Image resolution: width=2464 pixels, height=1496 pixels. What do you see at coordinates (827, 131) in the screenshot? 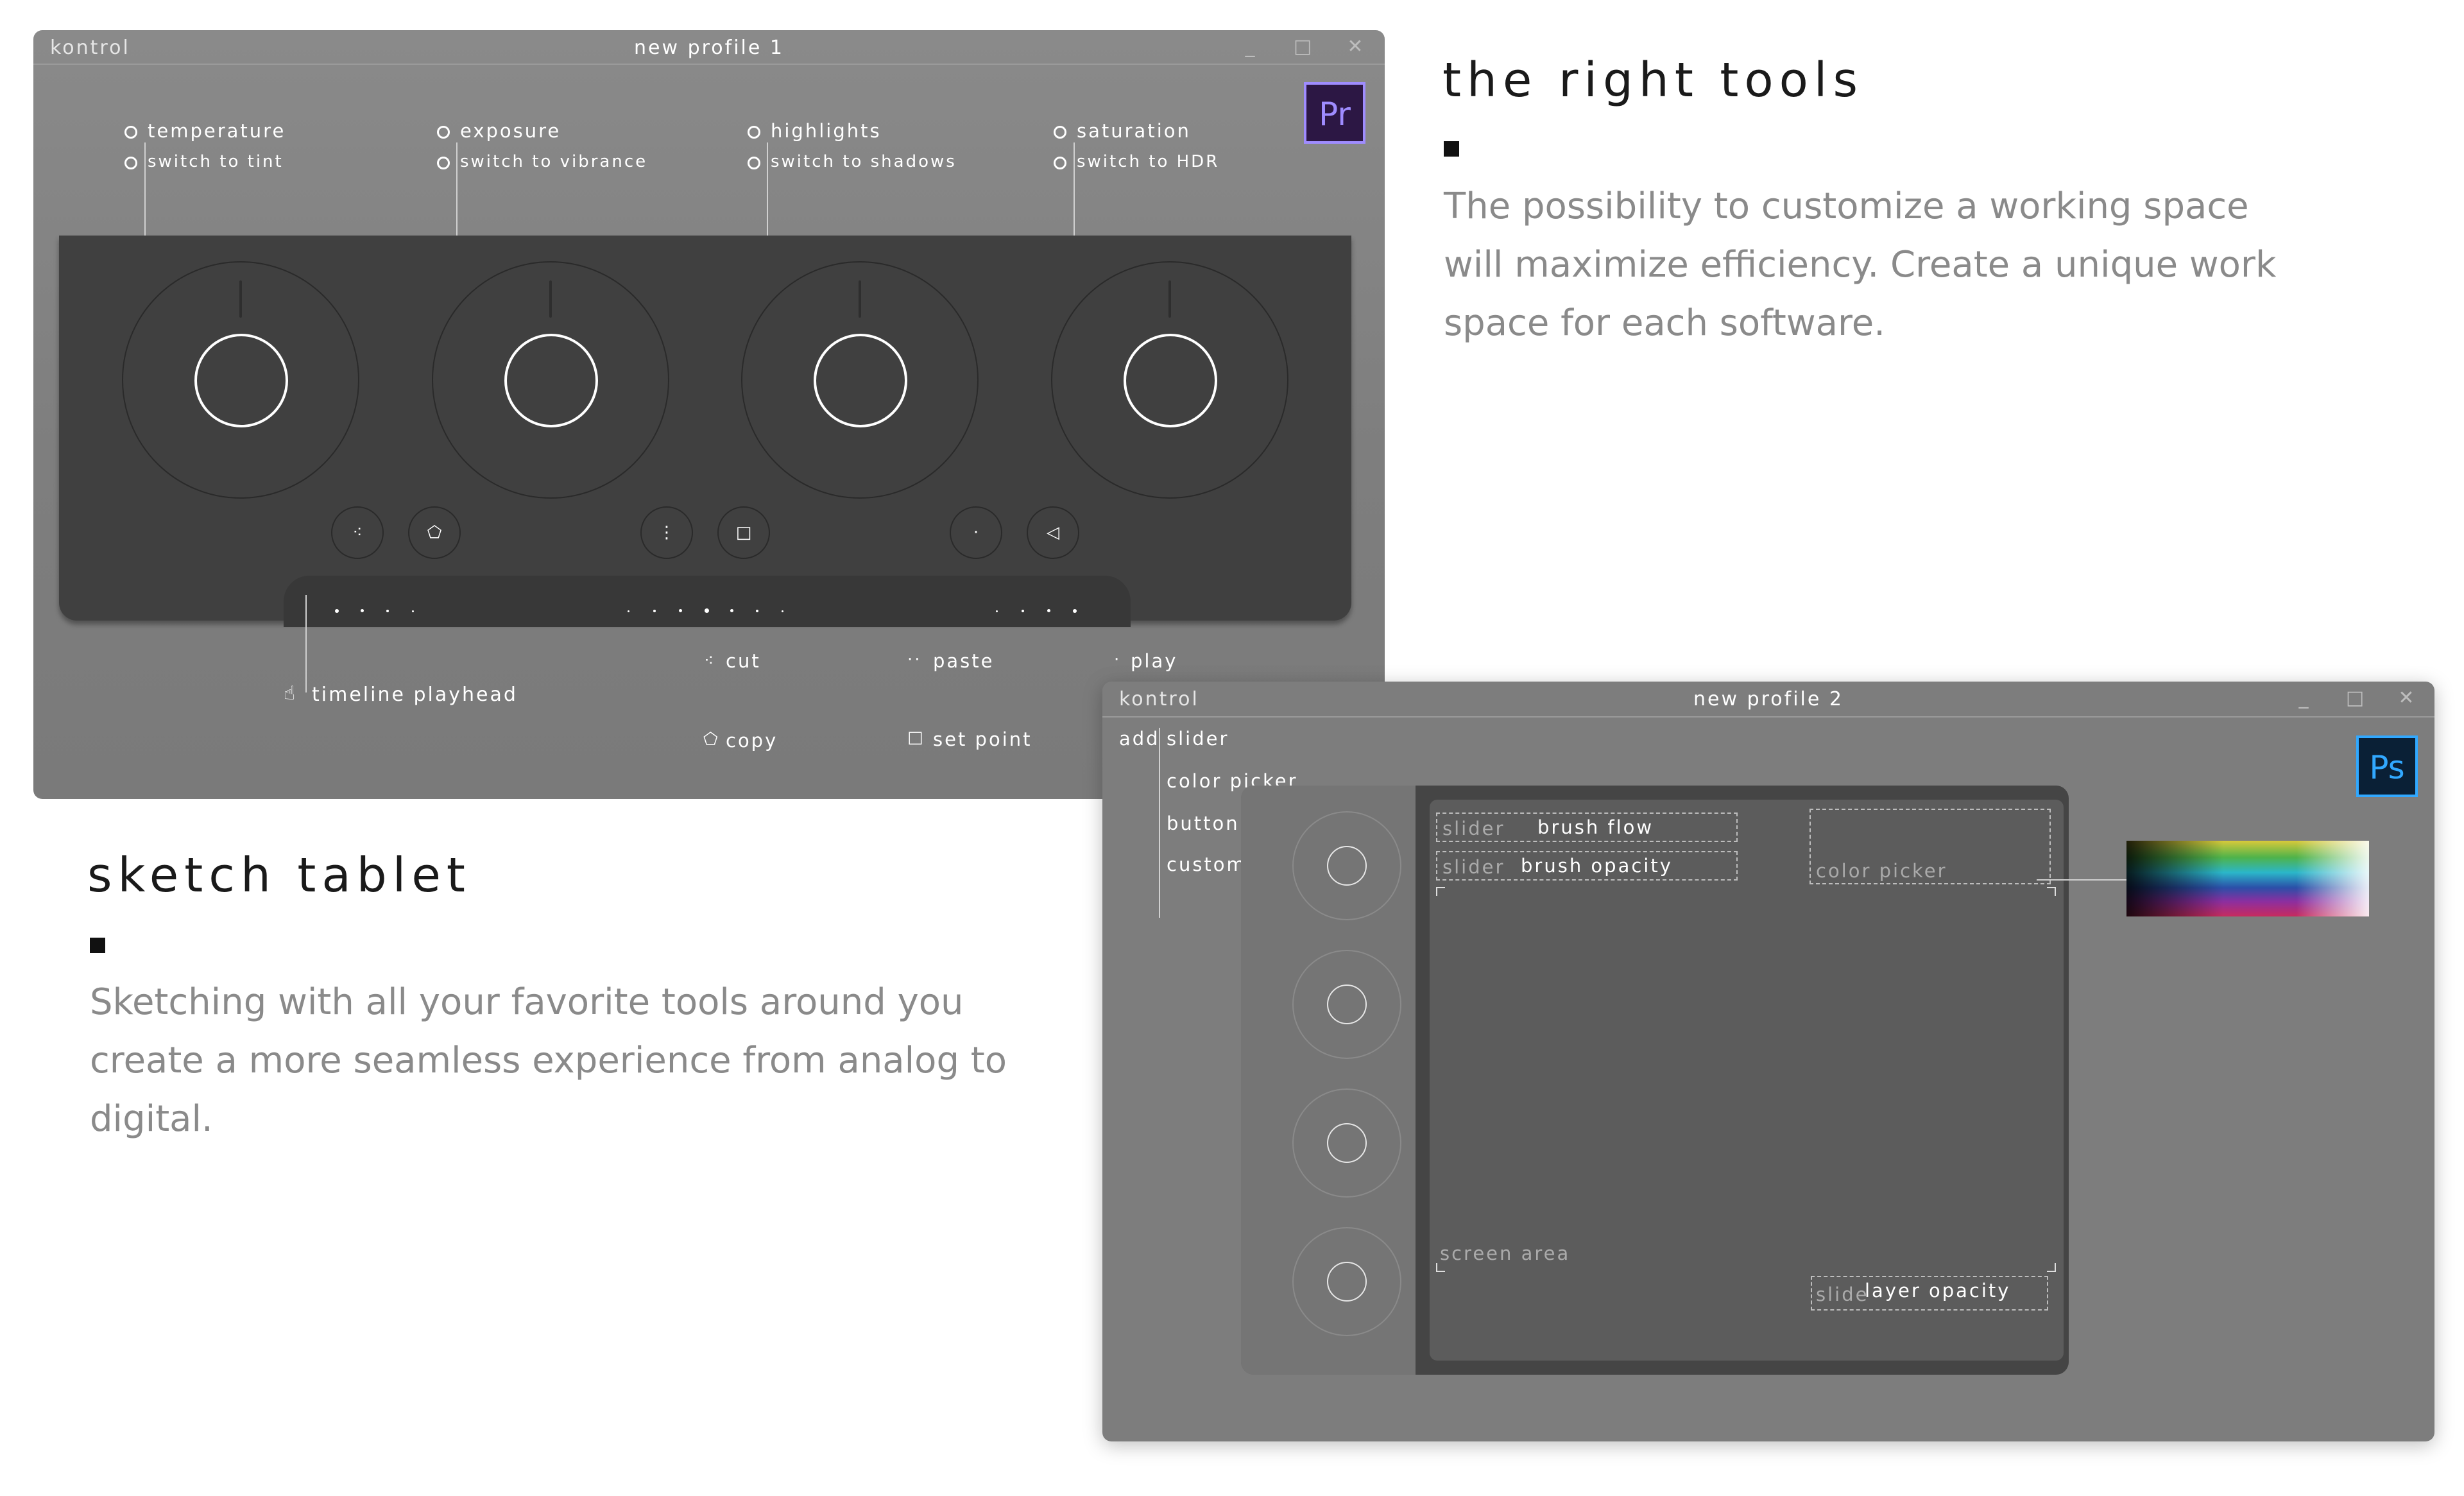
I see `knob-primary-label: highlights` at bounding box center [827, 131].